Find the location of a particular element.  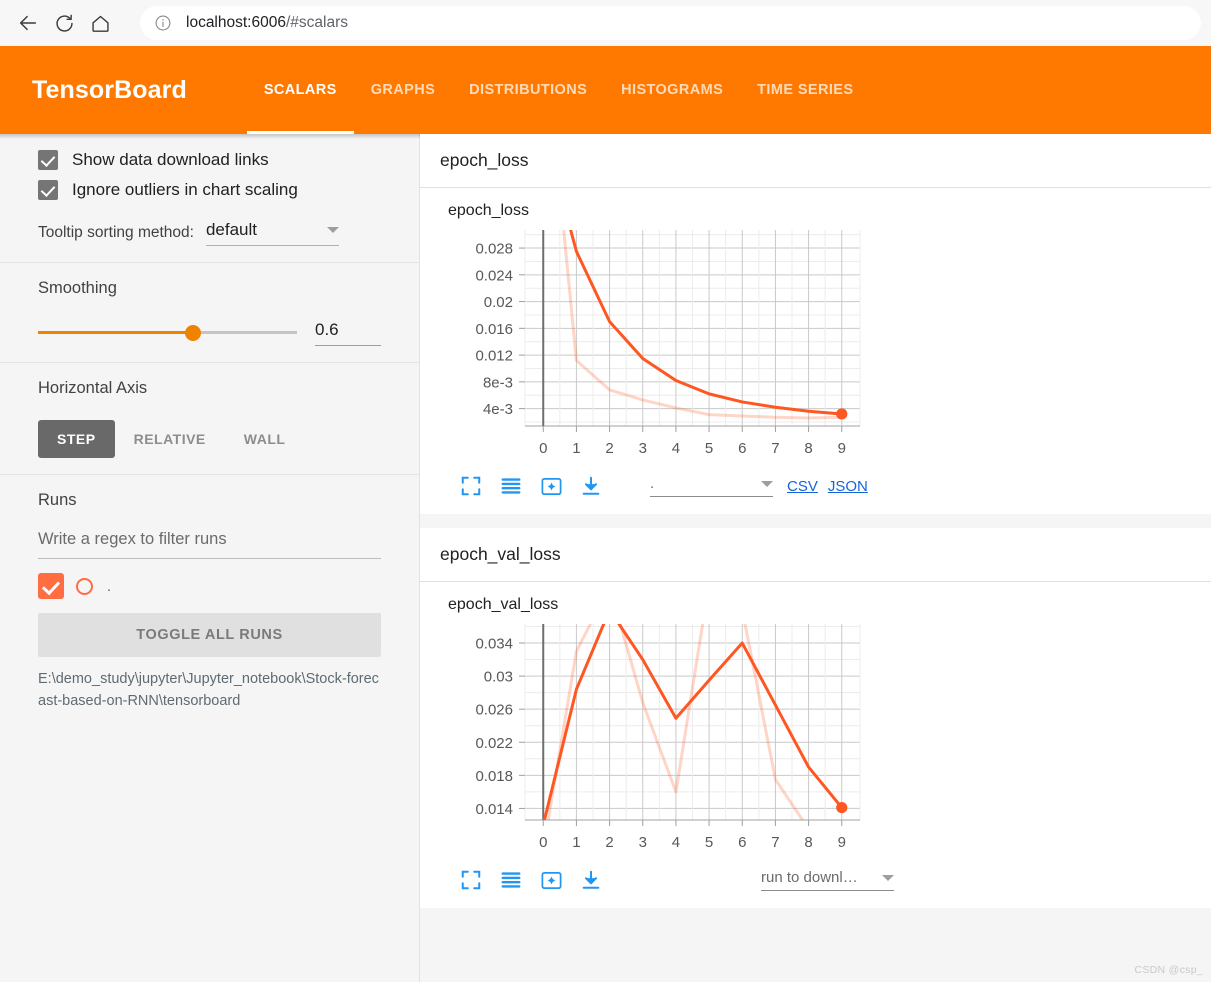

svg-text: 0.014 is located at coordinates (494, 809).